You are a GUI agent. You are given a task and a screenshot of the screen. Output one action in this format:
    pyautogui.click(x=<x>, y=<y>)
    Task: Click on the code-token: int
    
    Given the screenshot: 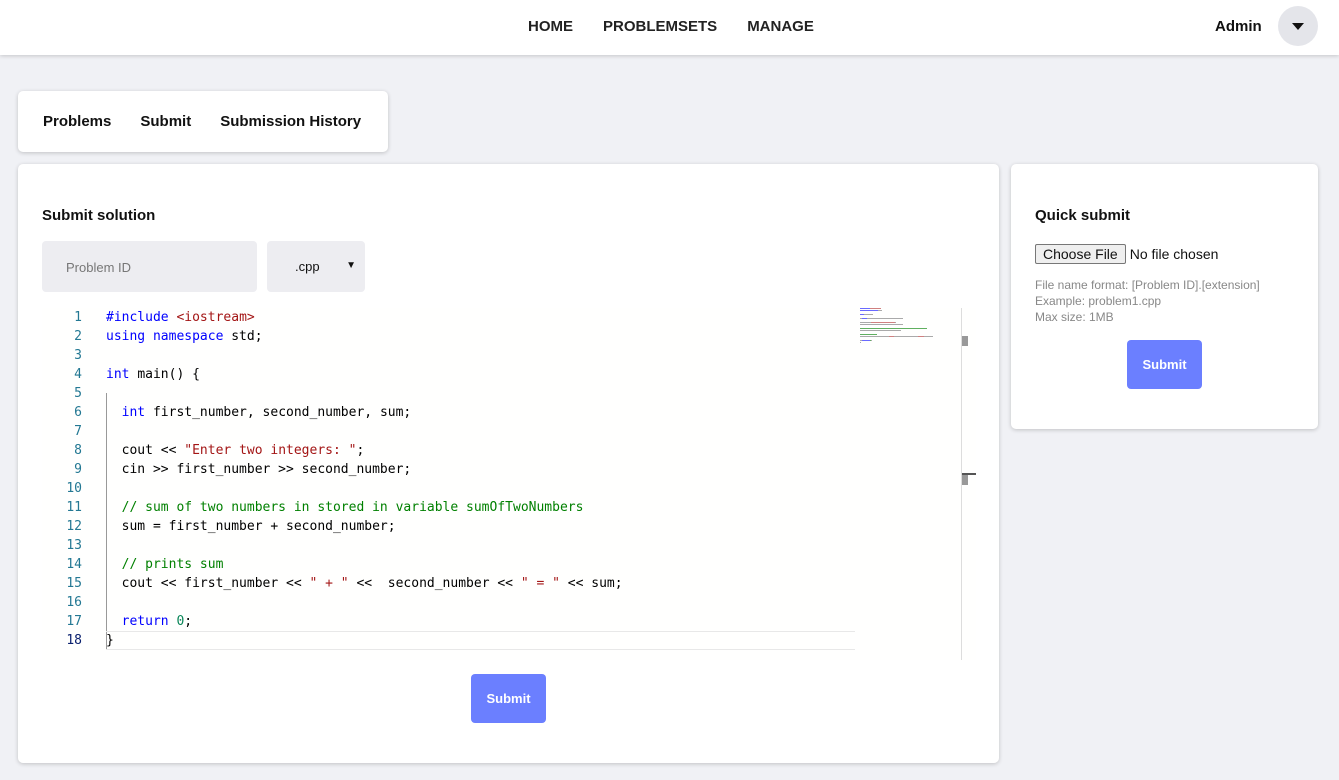 What is the action you would take?
    pyautogui.click(x=122, y=374)
    